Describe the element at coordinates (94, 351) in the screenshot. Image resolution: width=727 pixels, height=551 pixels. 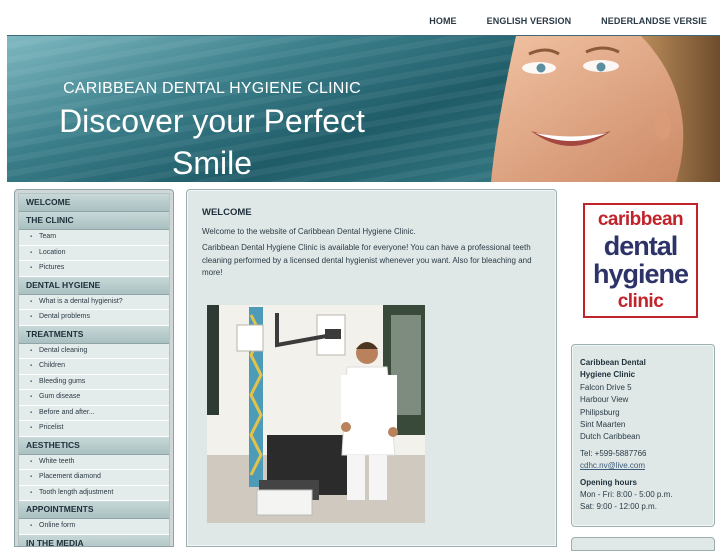
I see `sidebar-subitem-dental-cleaning: ▪ Dental cleaning` at that location.